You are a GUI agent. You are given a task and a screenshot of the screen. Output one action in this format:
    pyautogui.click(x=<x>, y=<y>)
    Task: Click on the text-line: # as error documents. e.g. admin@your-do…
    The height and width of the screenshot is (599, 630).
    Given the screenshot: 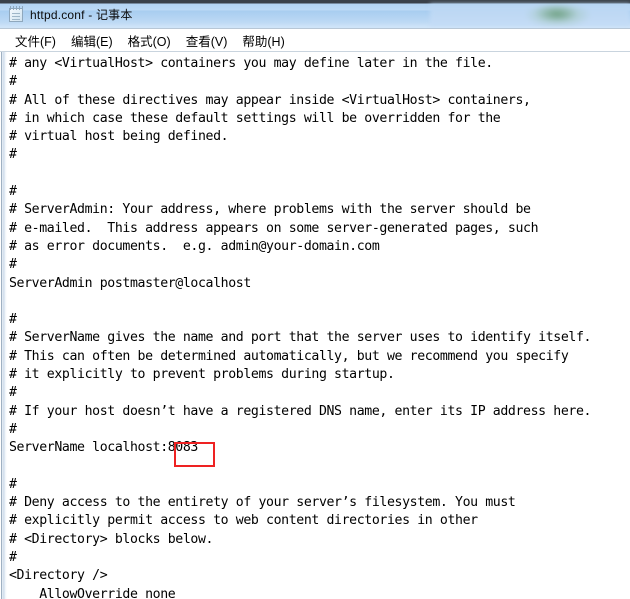 What is the action you would take?
    pyautogui.click(x=194, y=246)
    